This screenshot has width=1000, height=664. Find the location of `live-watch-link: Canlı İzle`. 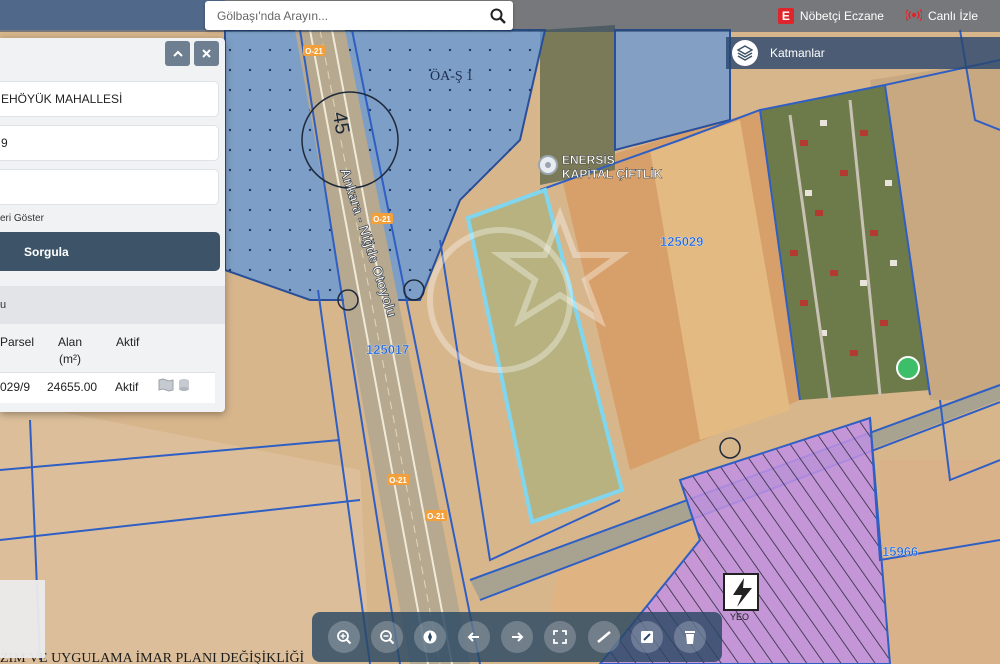

live-watch-link: Canlı İzle is located at coordinates (941, 16).